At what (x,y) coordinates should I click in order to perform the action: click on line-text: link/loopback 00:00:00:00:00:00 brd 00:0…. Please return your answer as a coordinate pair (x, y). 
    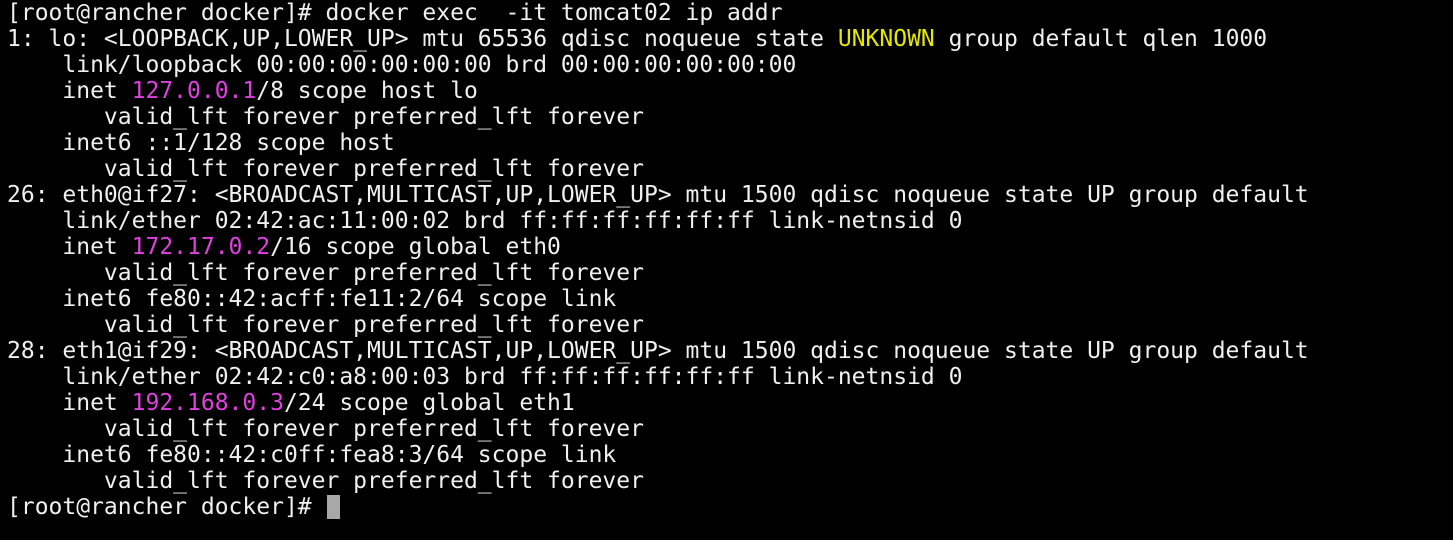
    Looking at the image, I should click on (402, 65).